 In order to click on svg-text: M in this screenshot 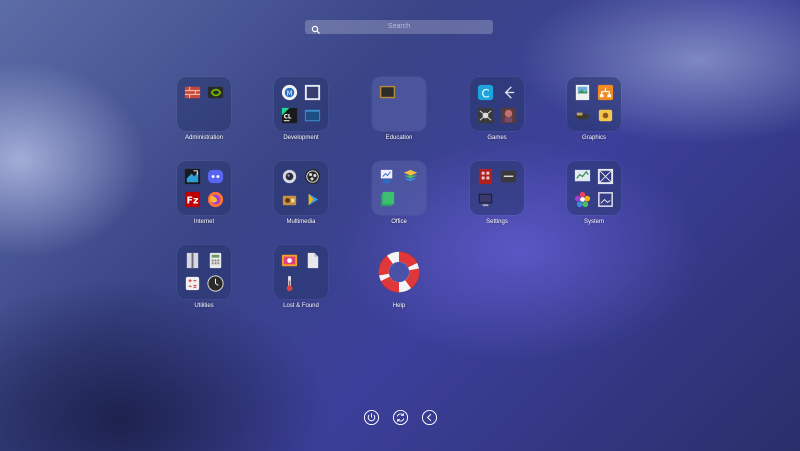, I will do `click(289, 93)`.